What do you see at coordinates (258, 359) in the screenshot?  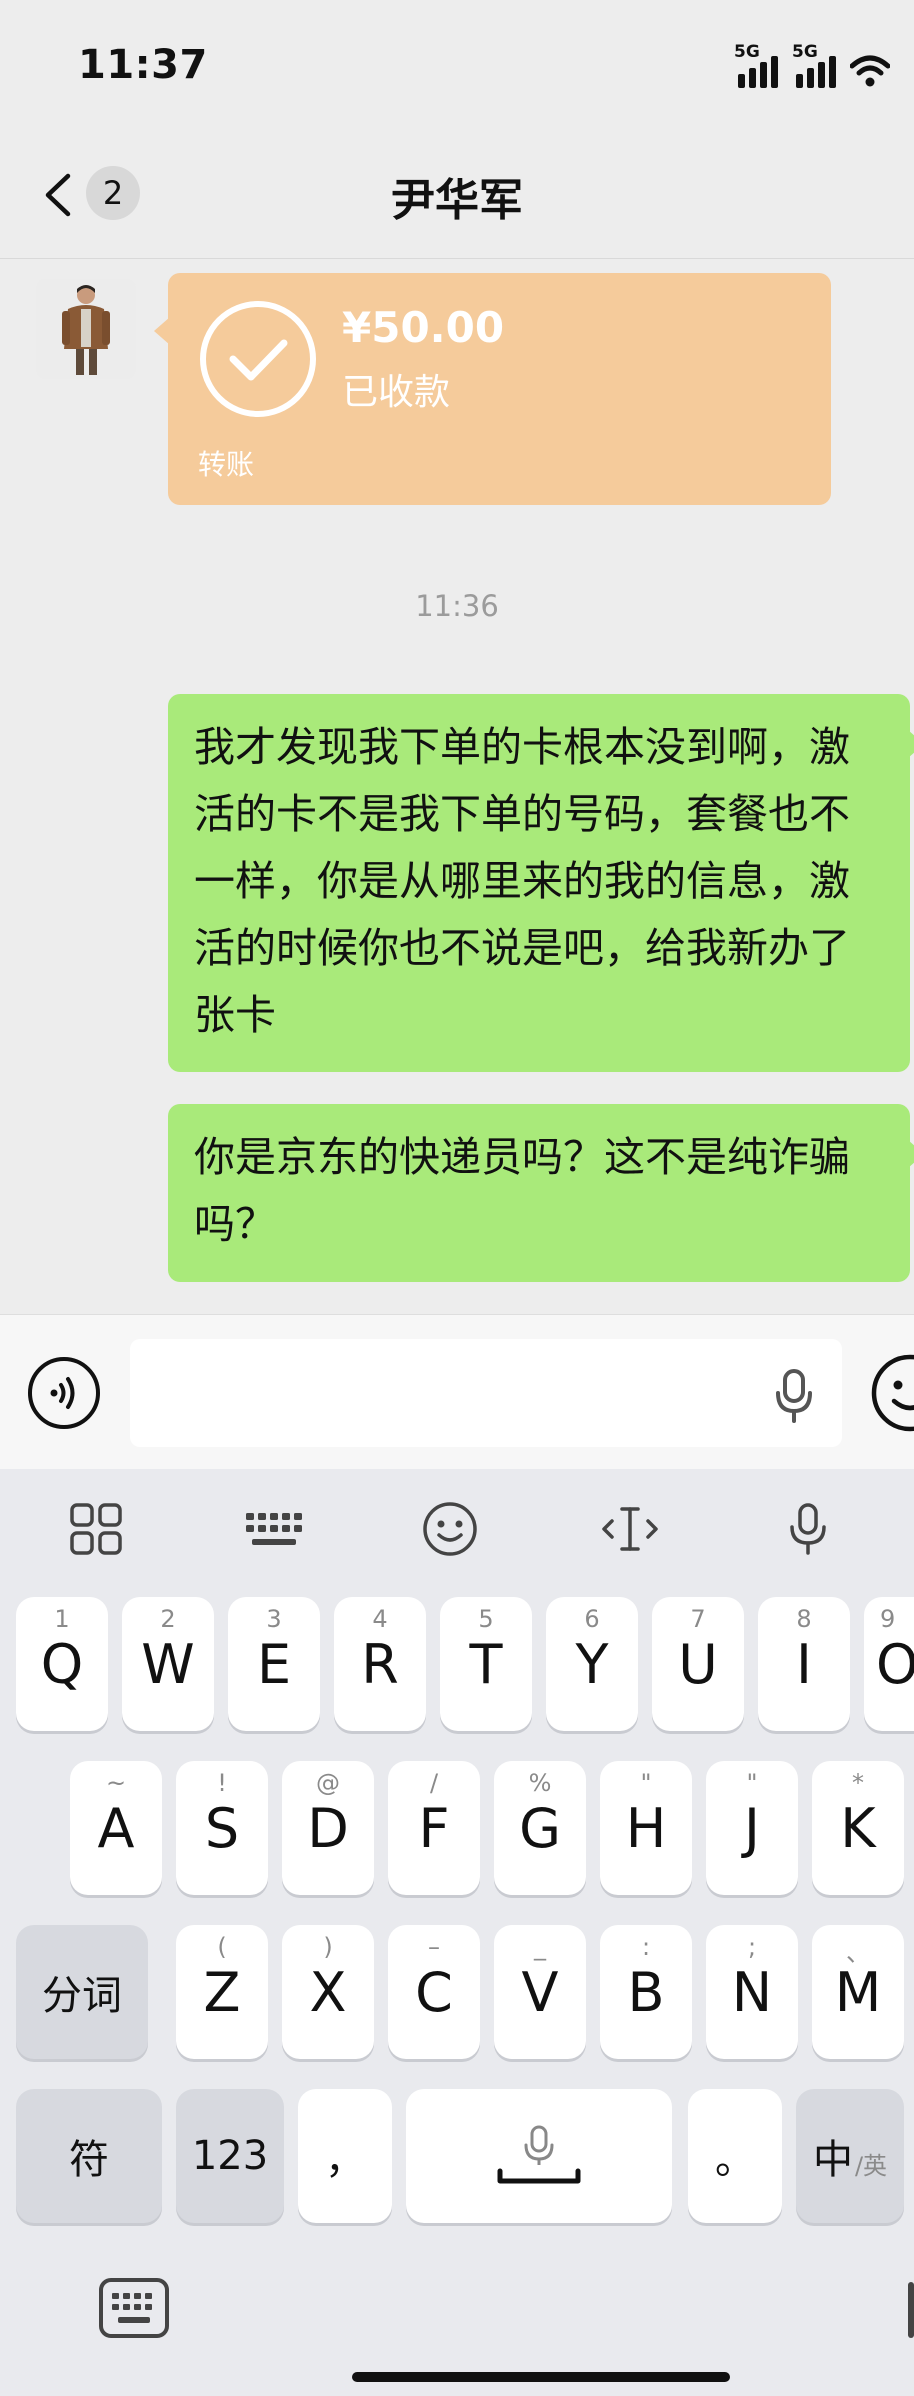 I see `check-circle-icon` at bounding box center [258, 359].